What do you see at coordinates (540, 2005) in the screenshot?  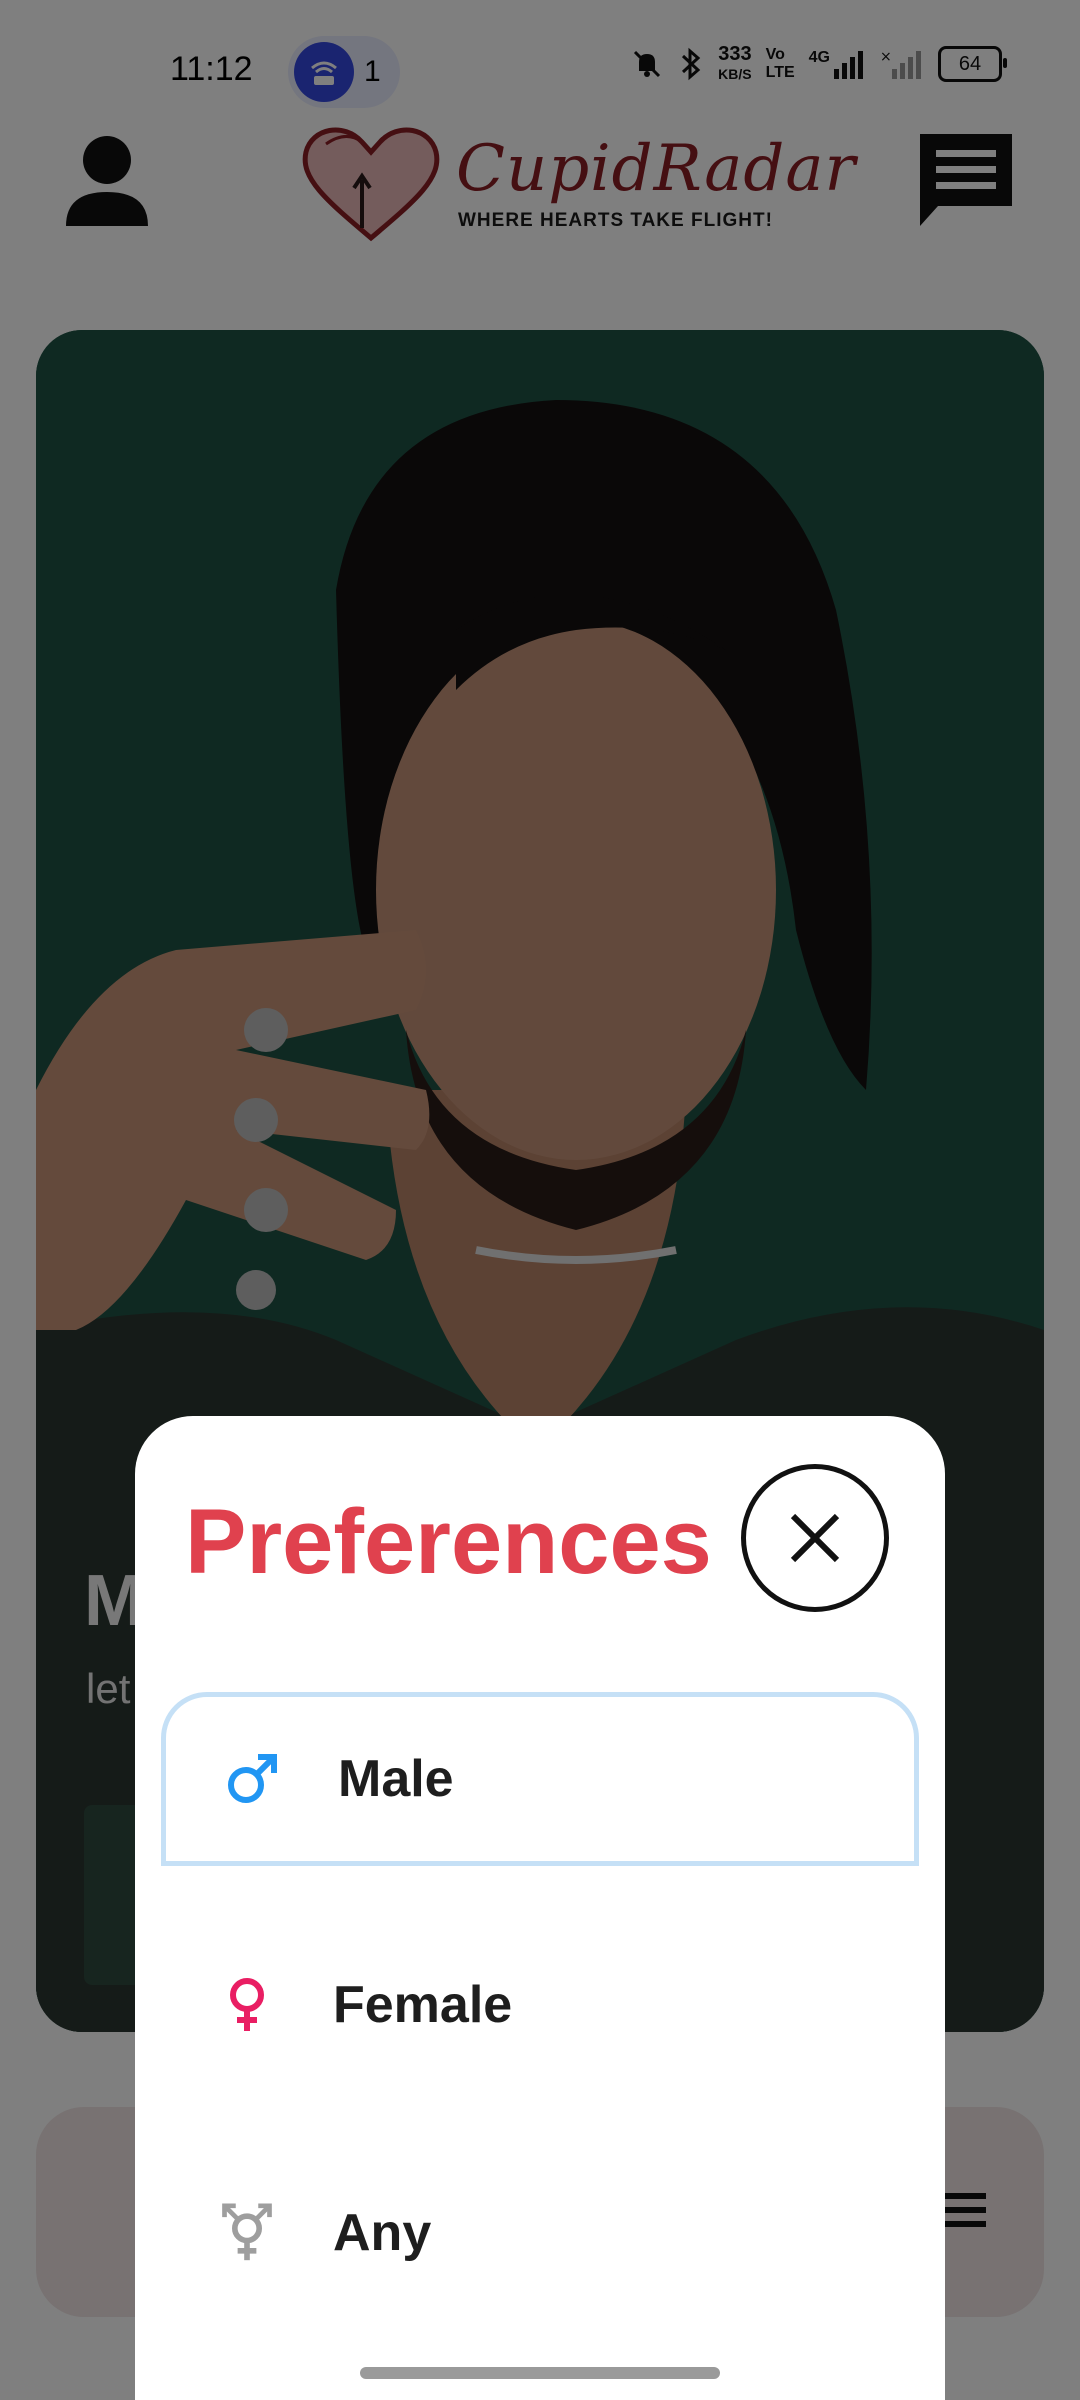 I see `option-female: Female` at bounding box center [540, 2005].